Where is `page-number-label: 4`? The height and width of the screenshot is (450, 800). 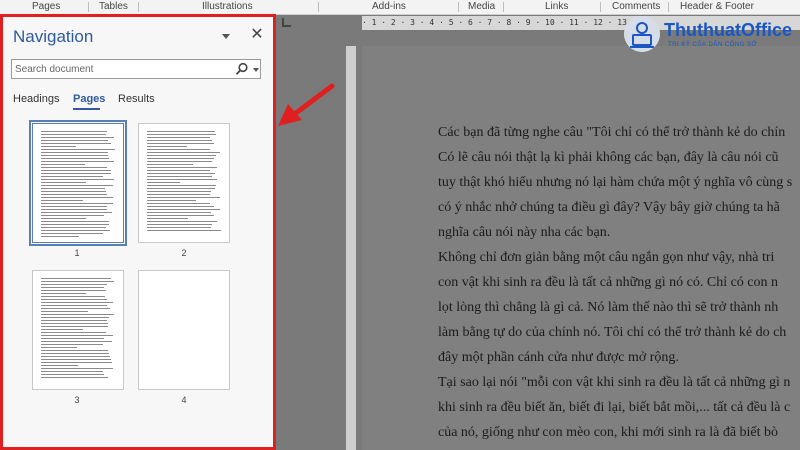
page-number-label: 4 is located at coordinates (184, 400).